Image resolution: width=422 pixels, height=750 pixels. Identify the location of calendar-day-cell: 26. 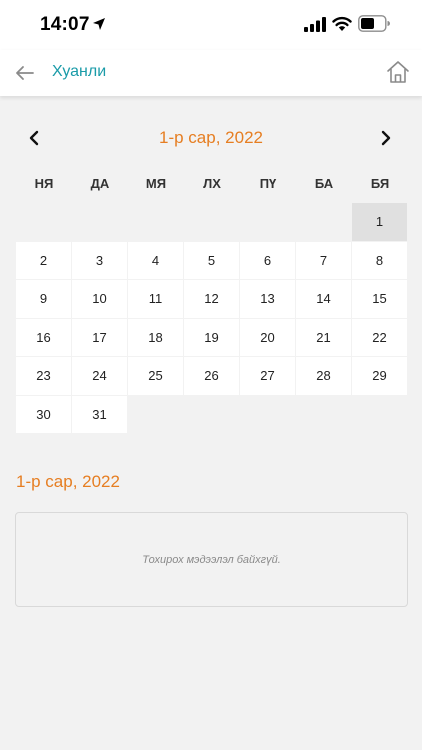
(211, 376).